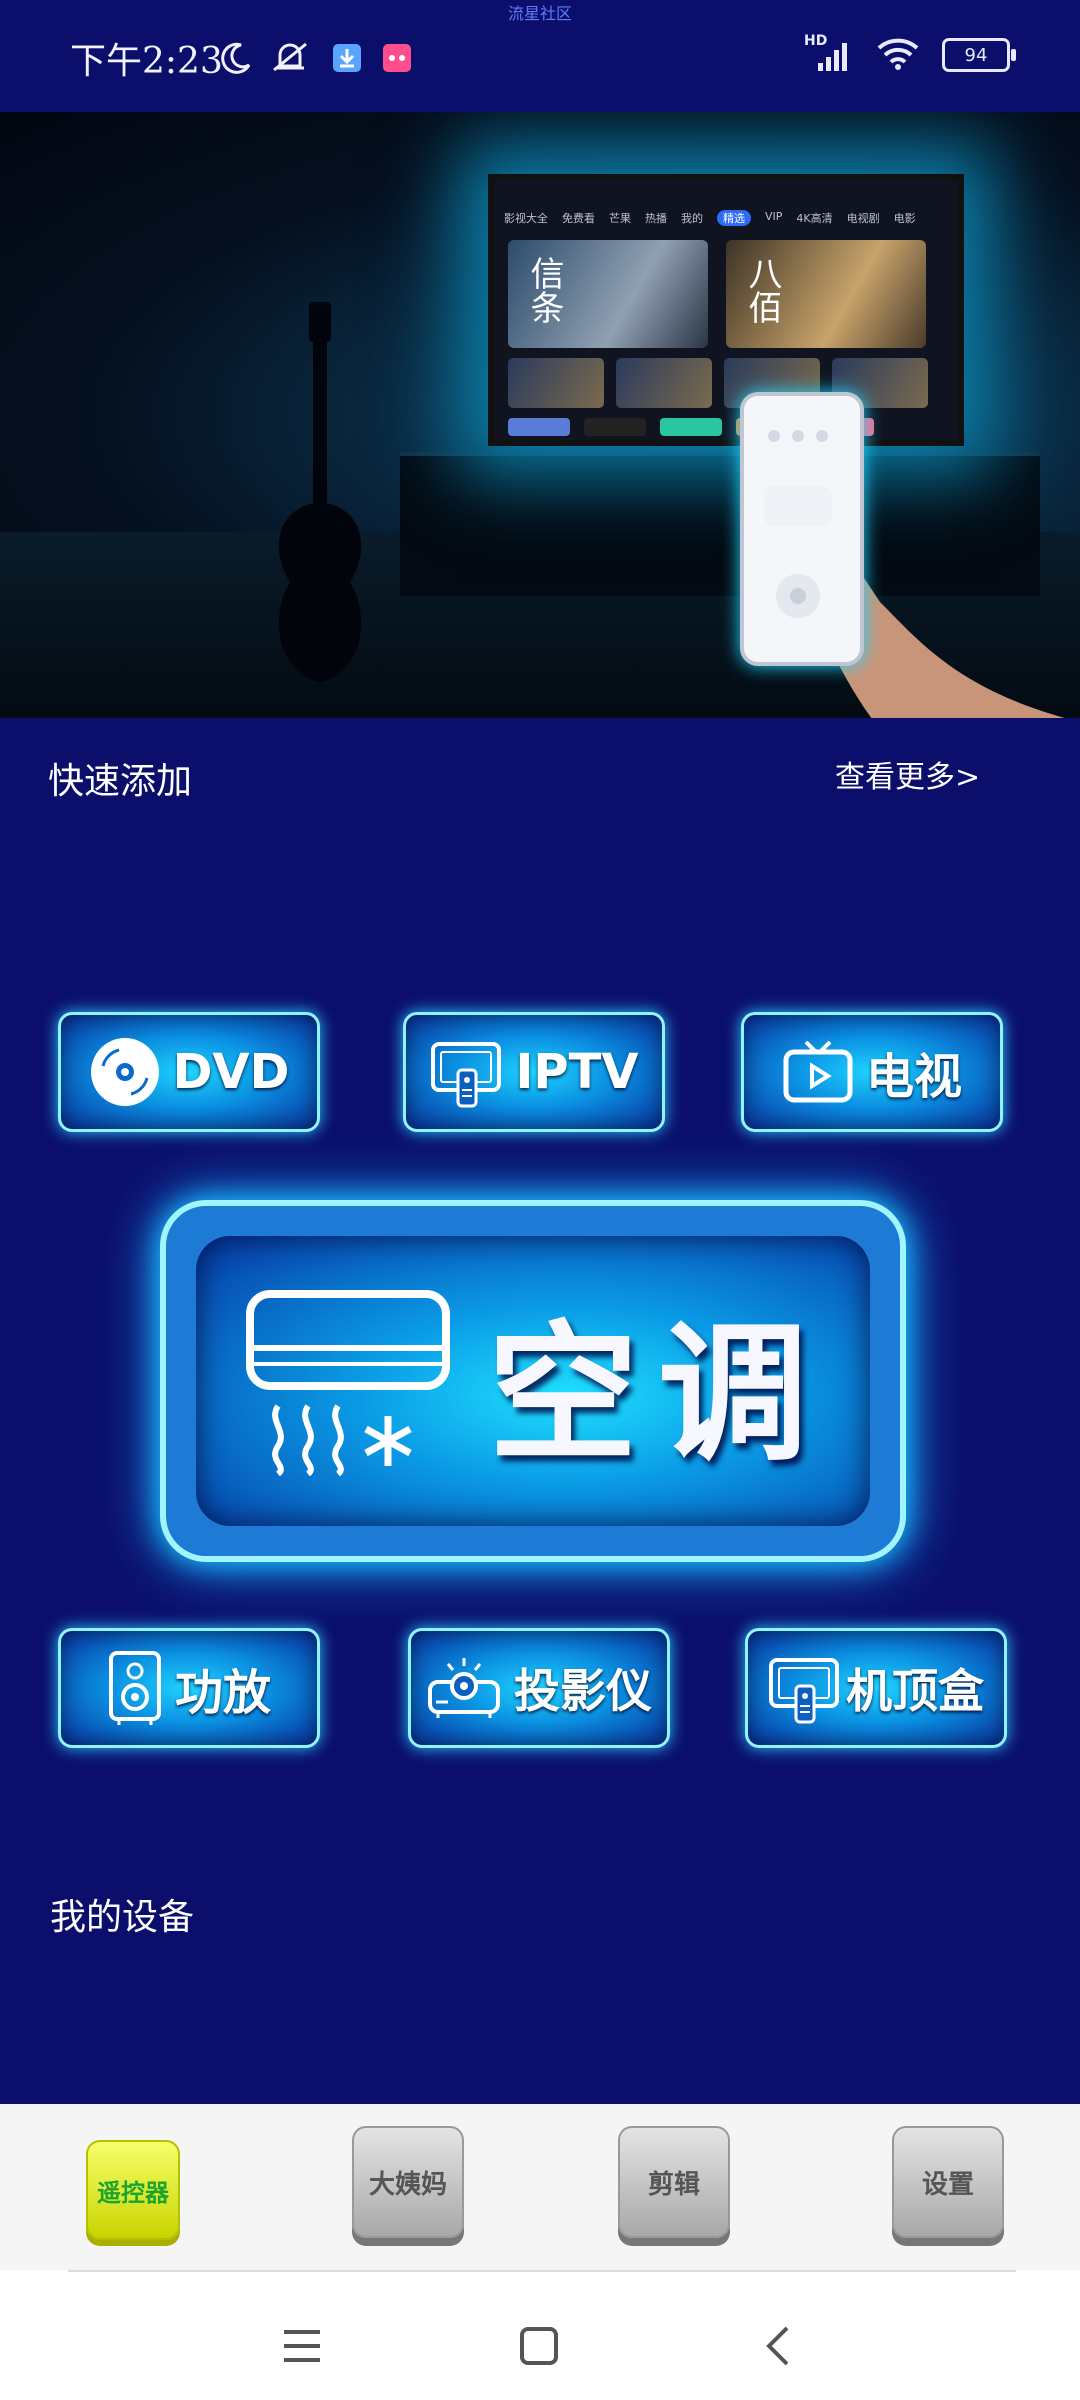 The image size is (1080, 2400). I want to click on tv-poster: 八佰, so click(826, 294).